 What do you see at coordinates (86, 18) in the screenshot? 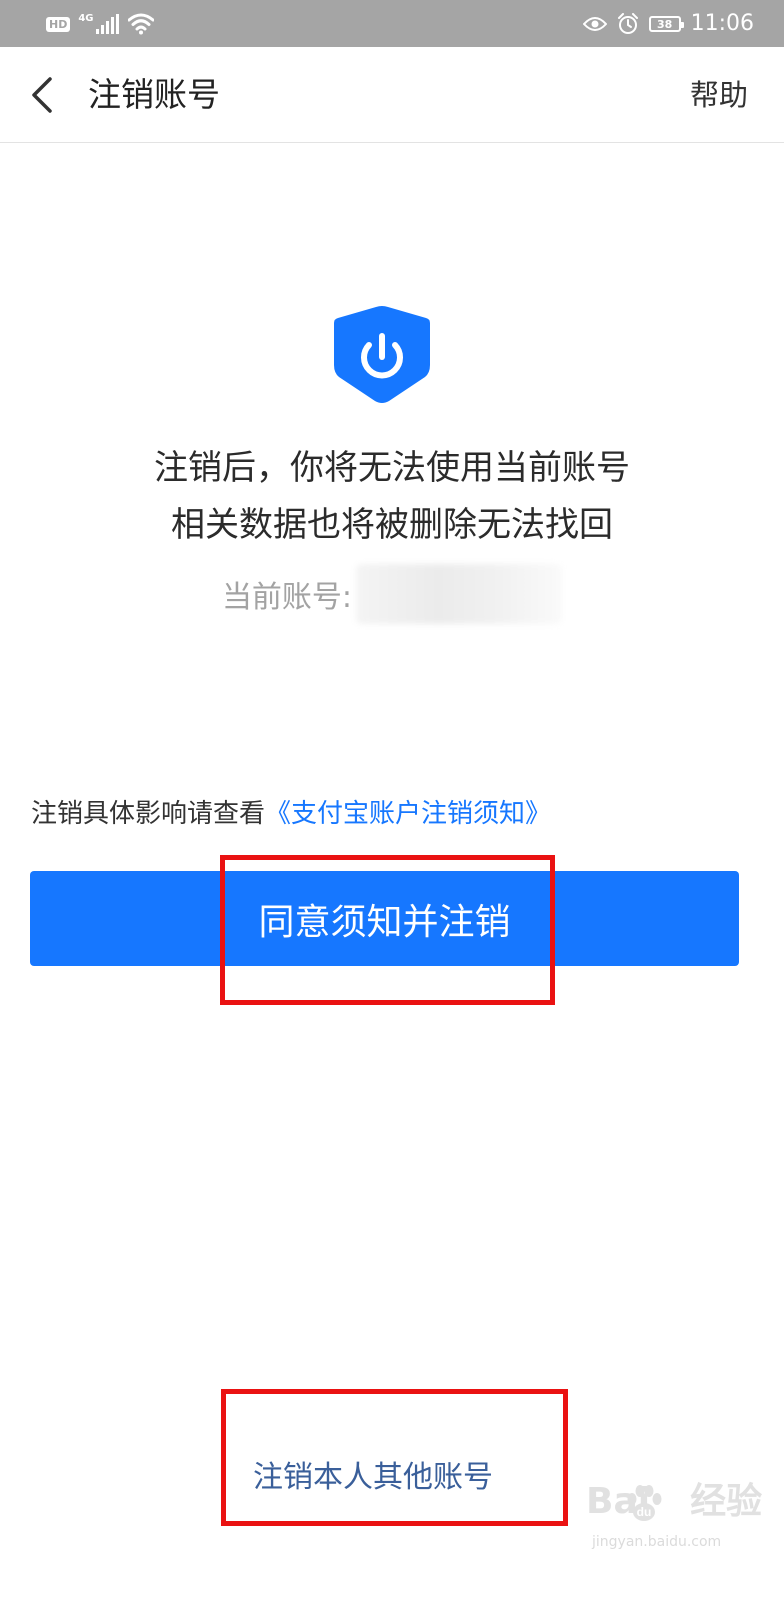
I see `network-type: 4G` at bounding box center [86, 18].